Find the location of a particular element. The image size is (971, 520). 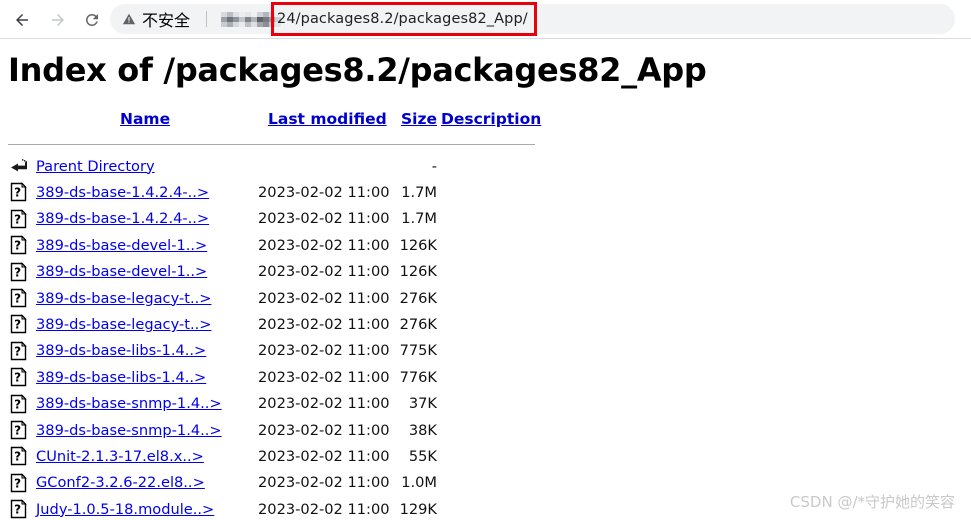

reload-button is located at coordinates (92, 20).